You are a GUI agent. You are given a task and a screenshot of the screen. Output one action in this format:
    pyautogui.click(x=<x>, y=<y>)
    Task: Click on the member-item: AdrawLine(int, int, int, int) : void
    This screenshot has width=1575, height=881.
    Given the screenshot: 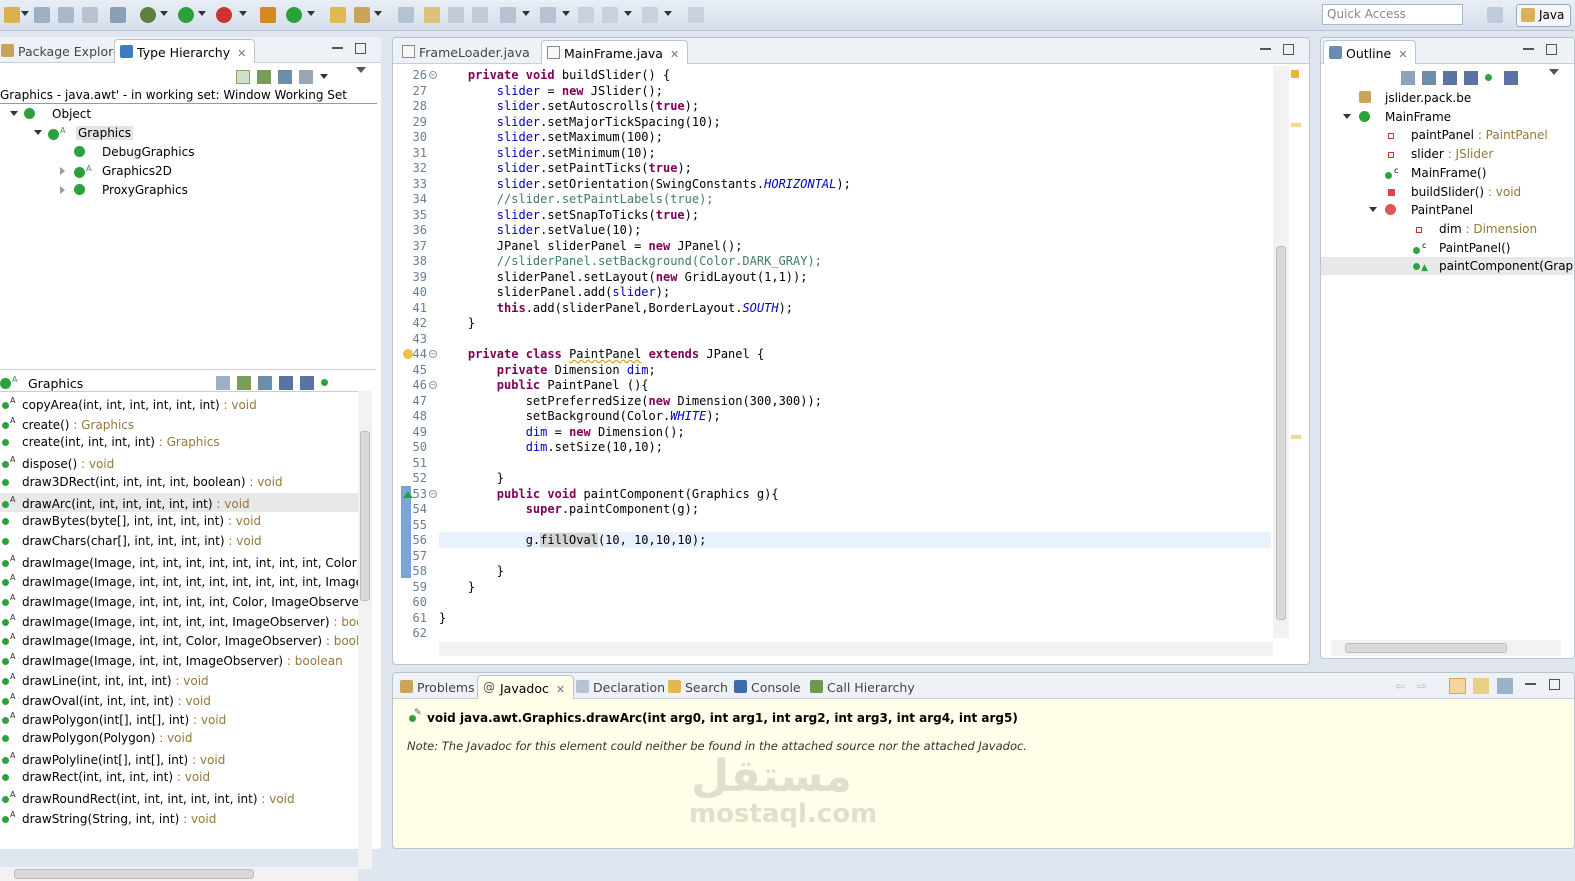 What is the action you would take?
    pyautogui.click(x=179, y=679)
    